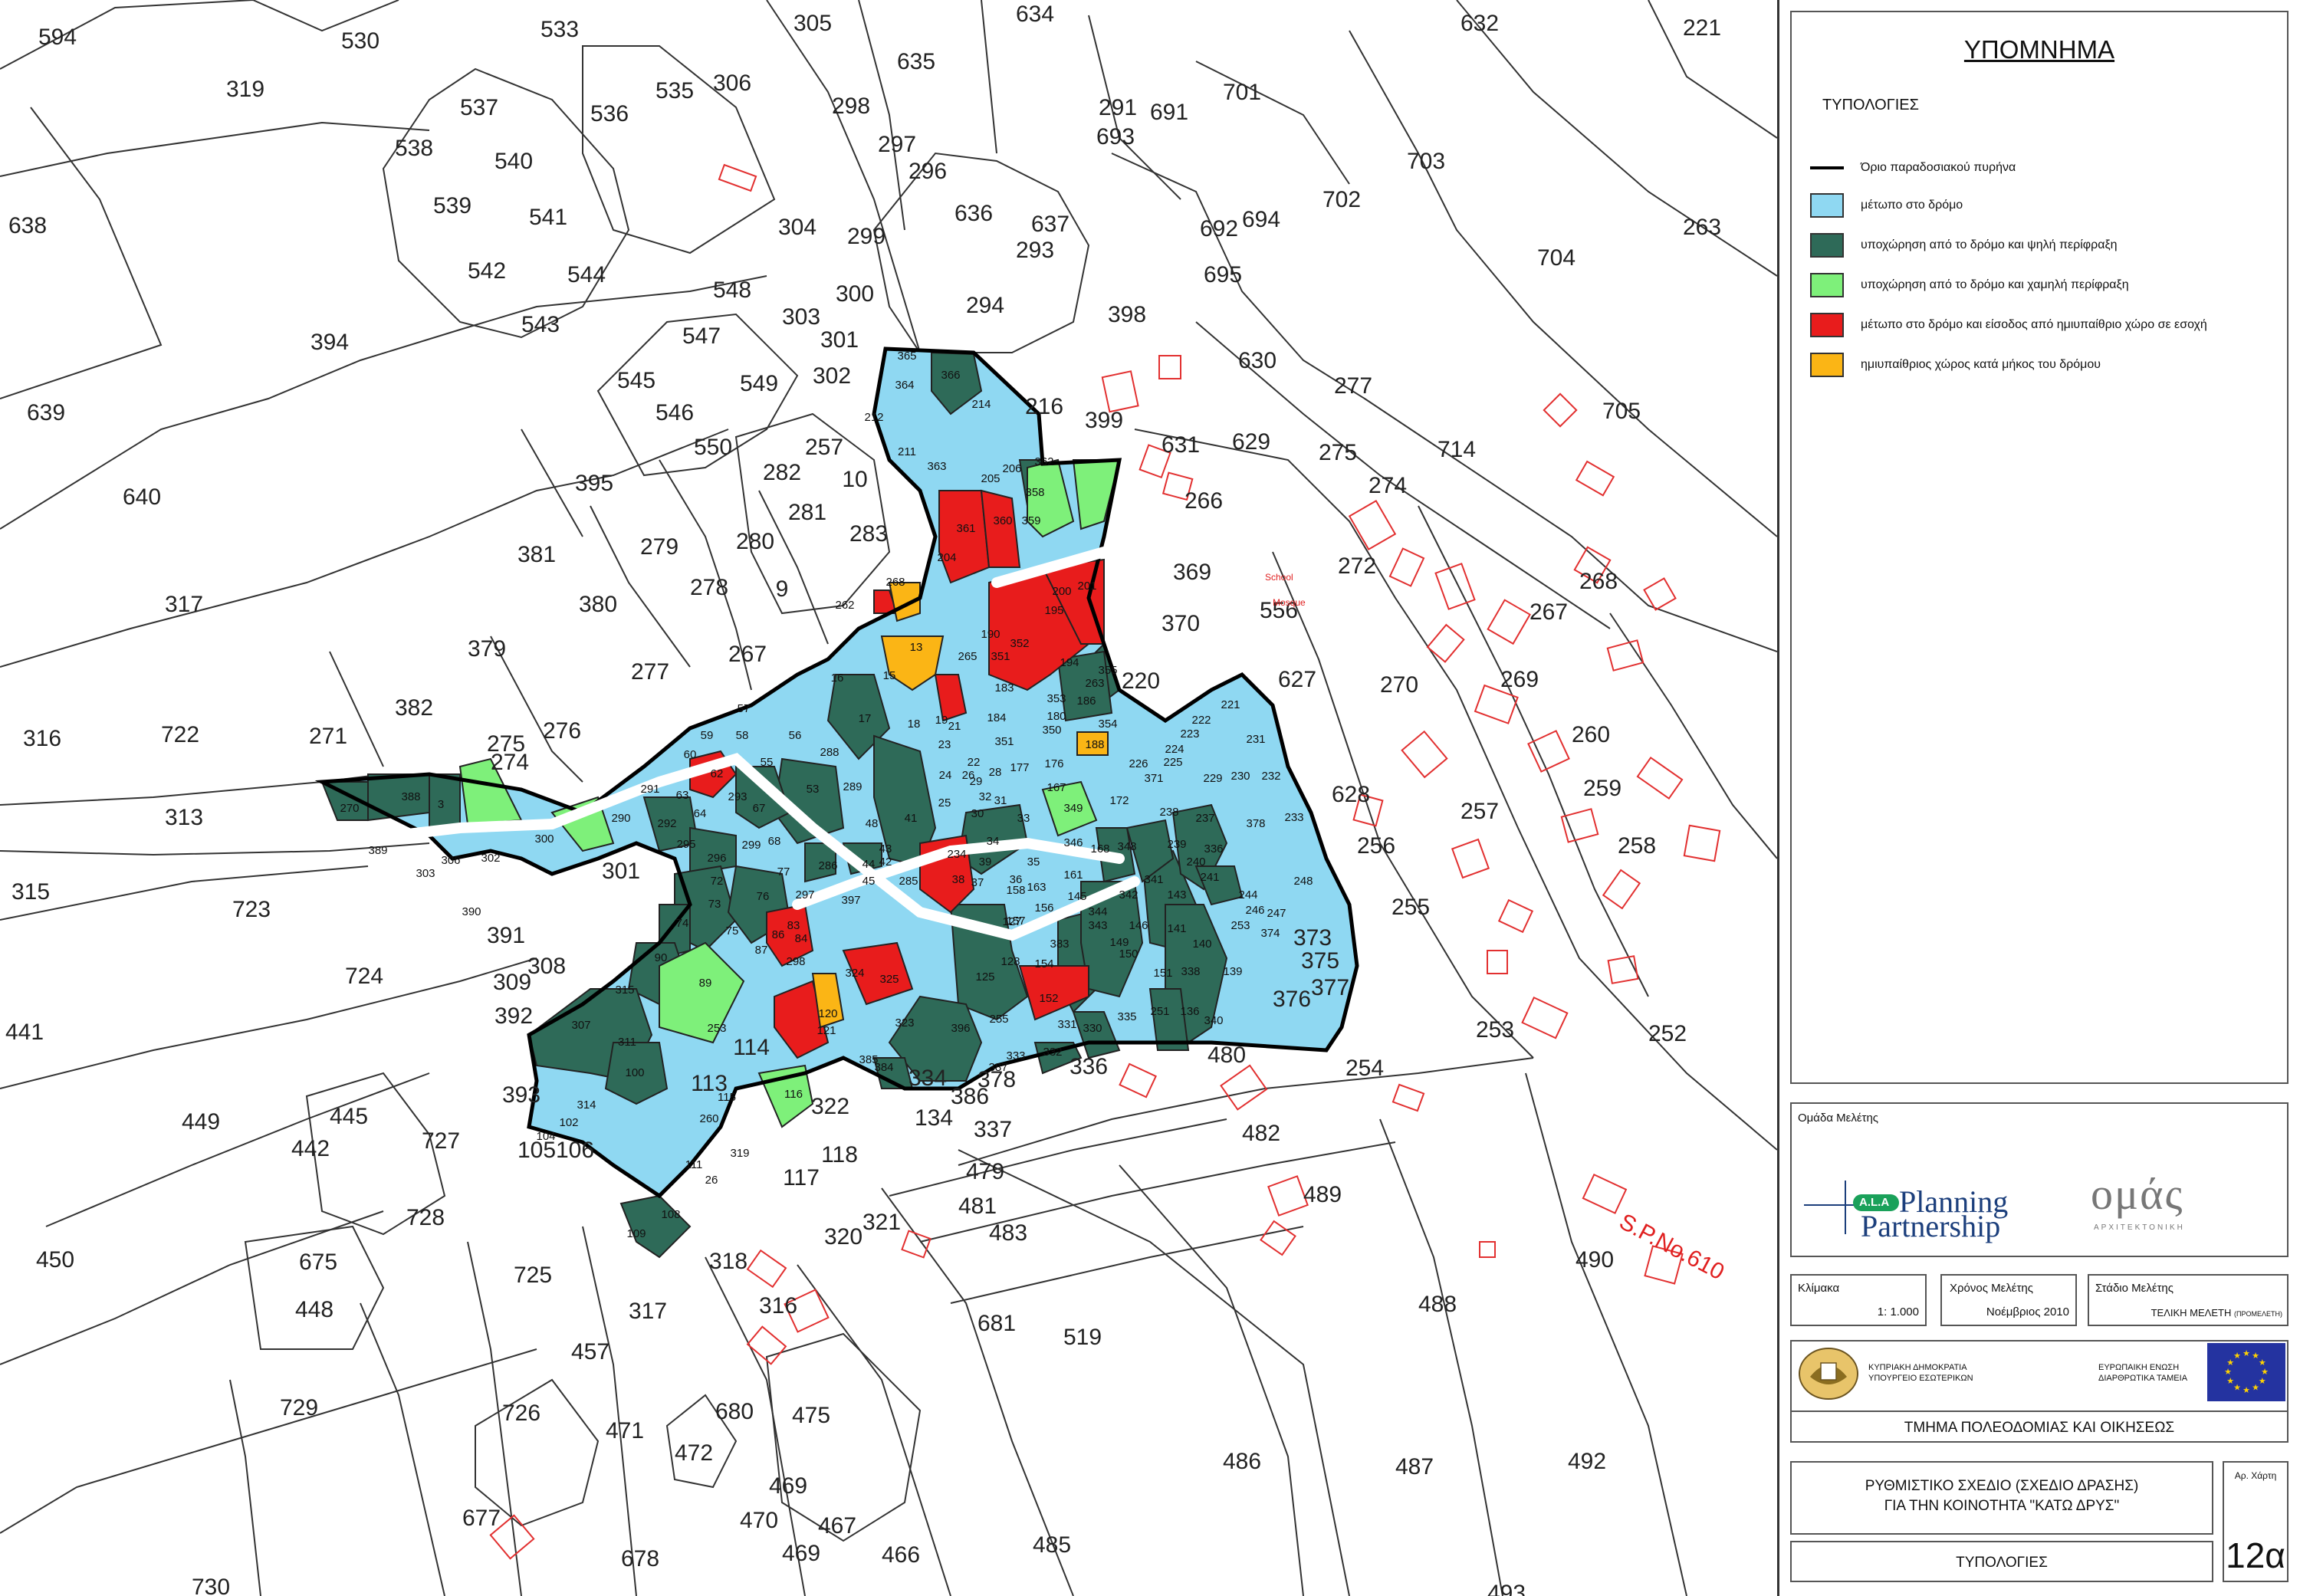  What do you see at coordinates (1201, 720) in the screenshot?
I see `village-parcel-label: 222` at bounding box center [1201, 720].